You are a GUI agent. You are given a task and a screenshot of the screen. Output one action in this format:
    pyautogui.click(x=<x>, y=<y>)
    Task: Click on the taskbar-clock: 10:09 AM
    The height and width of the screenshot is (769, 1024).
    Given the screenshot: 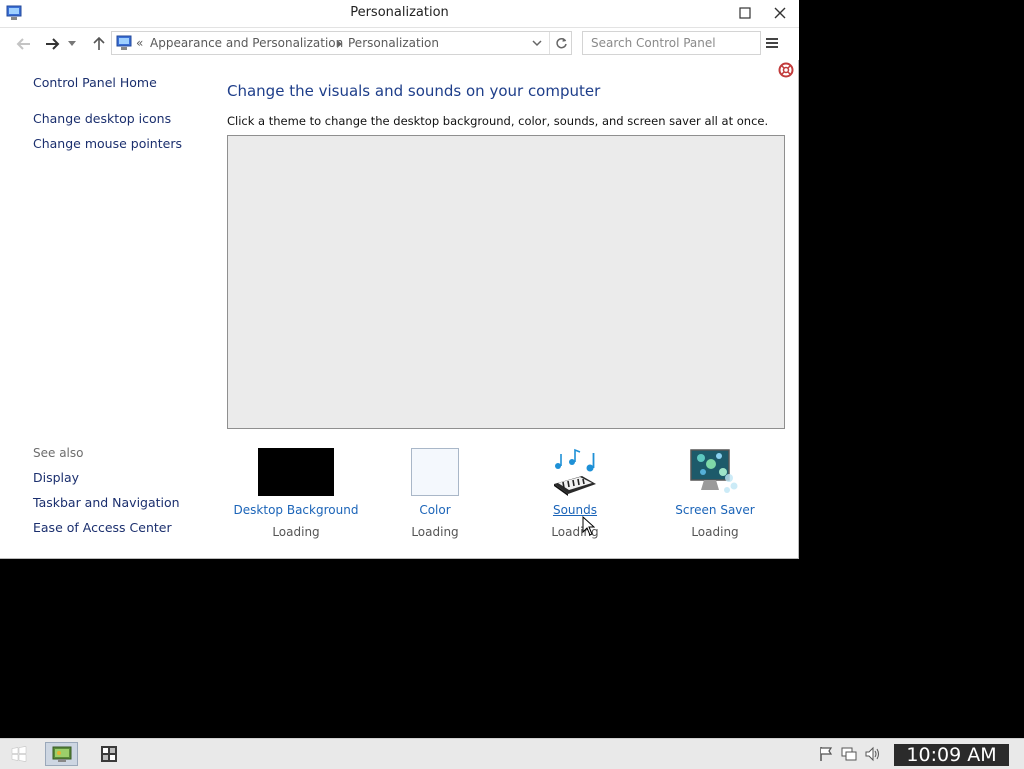 What is the action you would take?
    pyautogui.click(x=951, y=755)
    